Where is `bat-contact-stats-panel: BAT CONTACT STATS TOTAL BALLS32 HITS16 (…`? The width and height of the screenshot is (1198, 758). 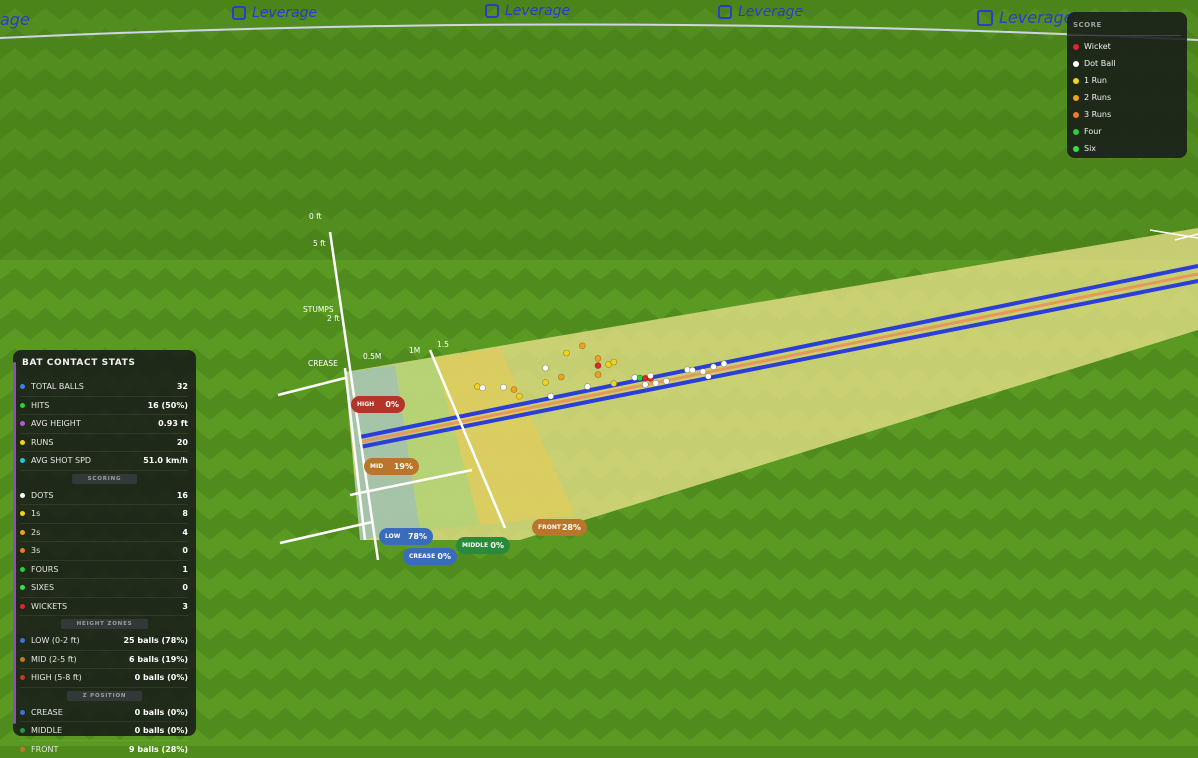
bat-contact-stats-panel: BAT CONTACT STATS TOTAL BALLS32 HITS16 (… is located at coordinates (104, 543).